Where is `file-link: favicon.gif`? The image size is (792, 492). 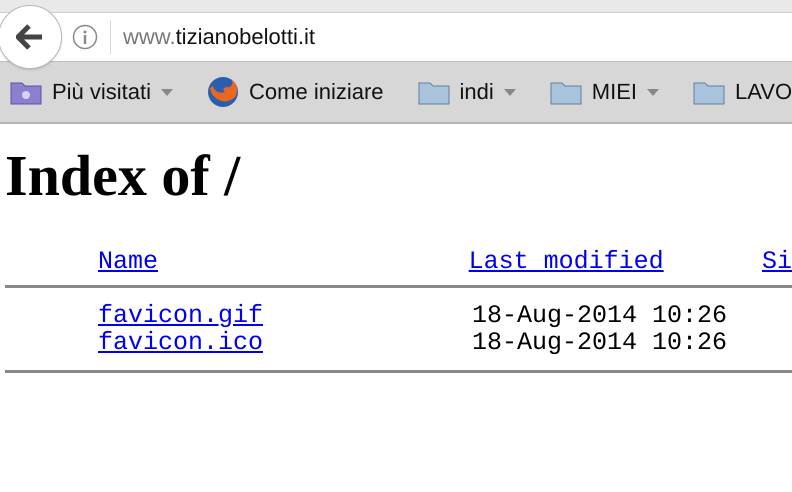 file-link: favicon.gif is located at coordinates (181, 315).